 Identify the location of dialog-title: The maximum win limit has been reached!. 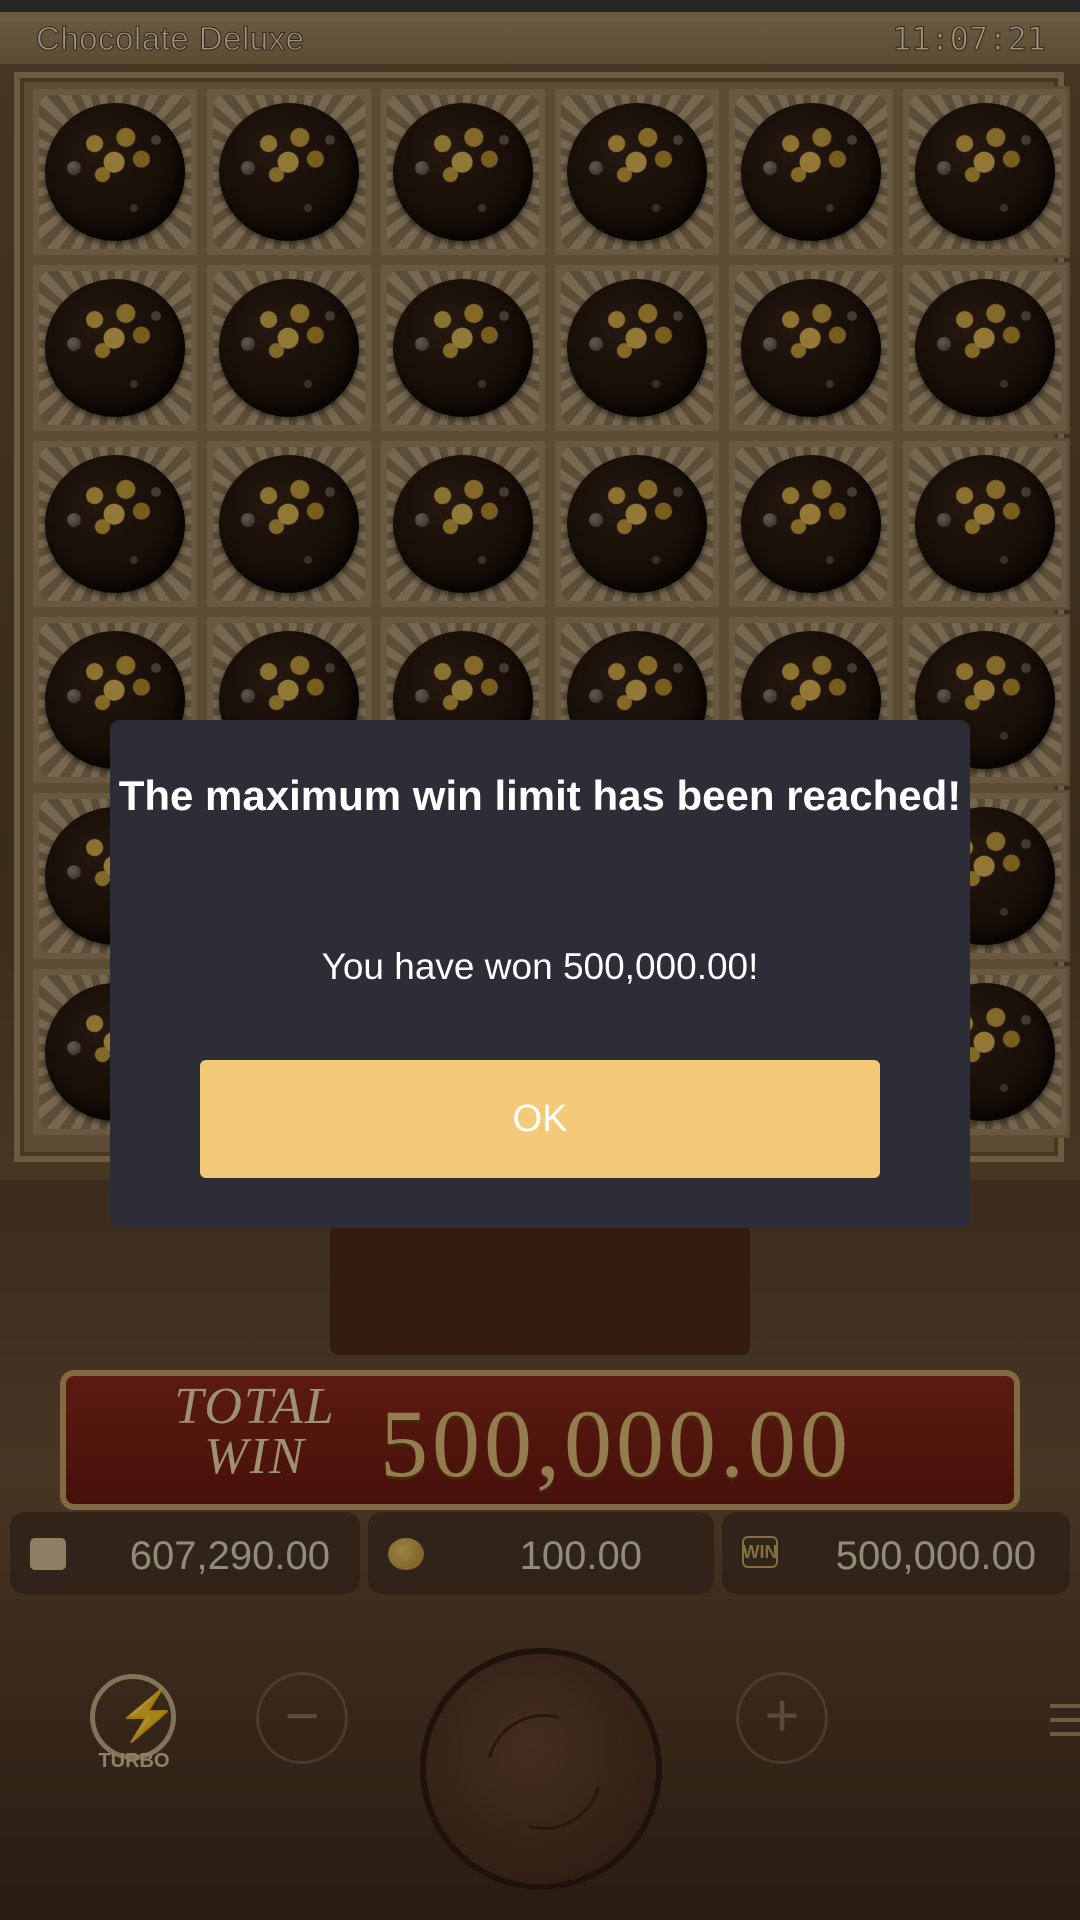
(540, 795).